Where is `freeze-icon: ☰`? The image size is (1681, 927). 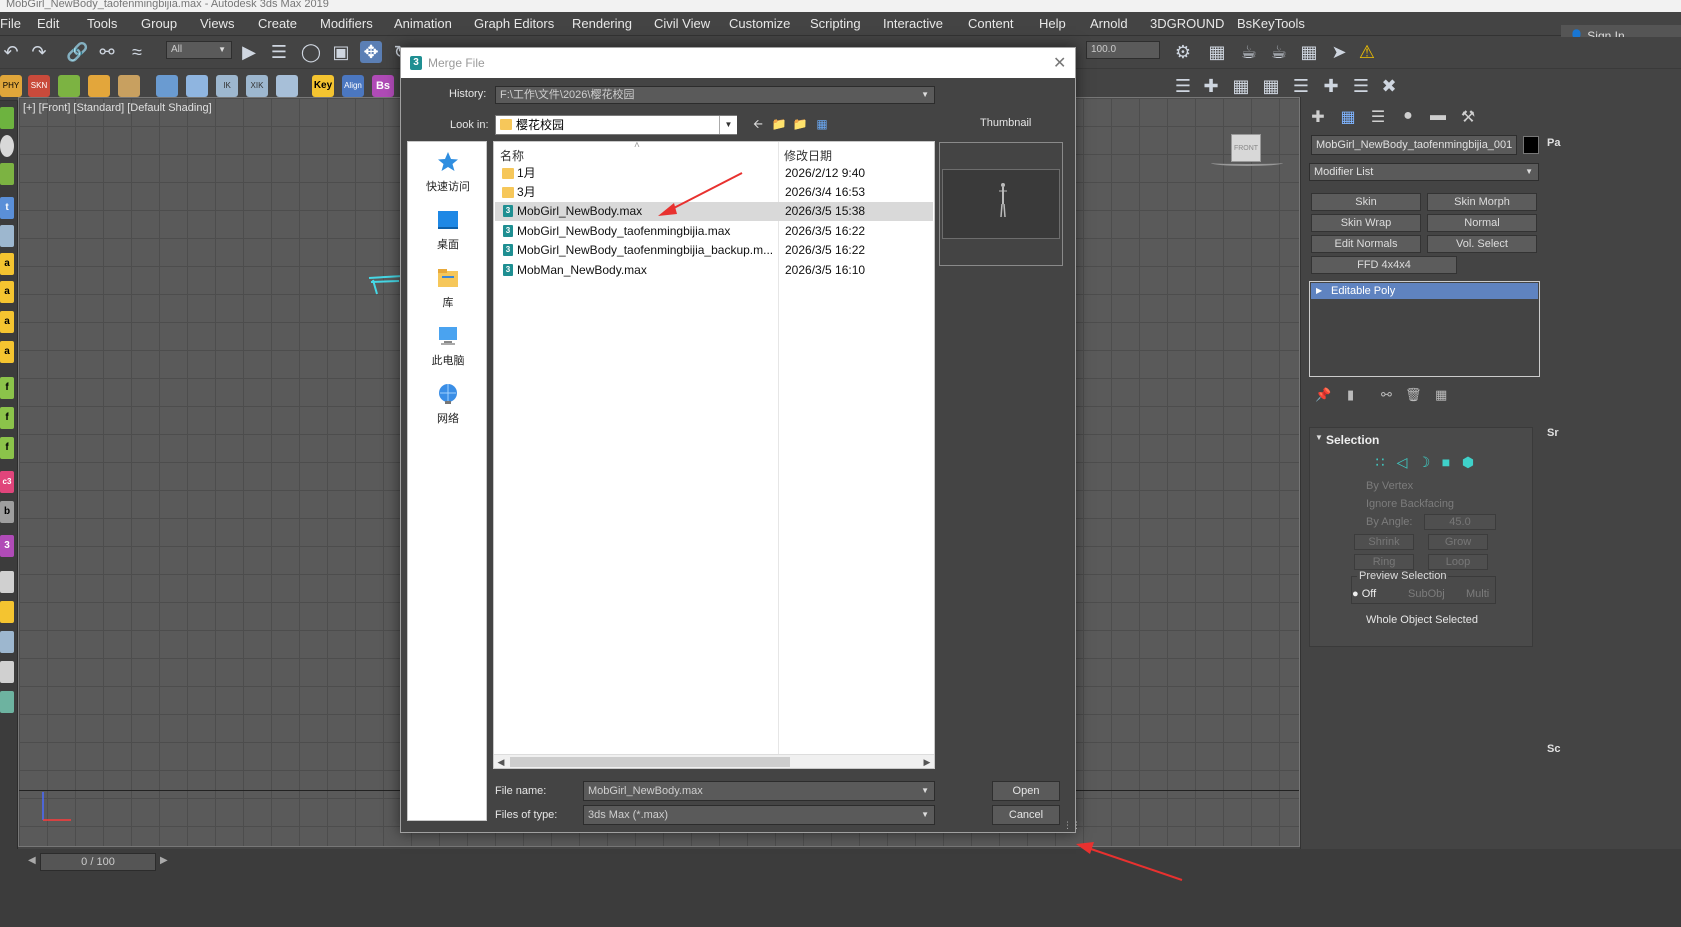
freeze-icon: ☰ is located at coordinates (1361, 86).